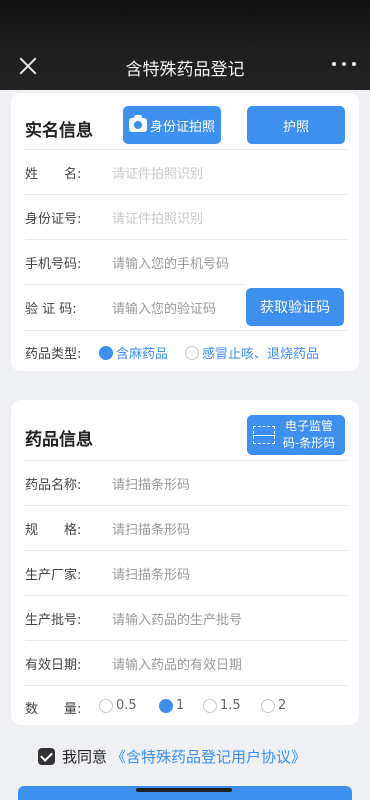 The width and height of the screenshot is (370, 800). I want to click on passport-button-label: 护照, so click(295, 127).